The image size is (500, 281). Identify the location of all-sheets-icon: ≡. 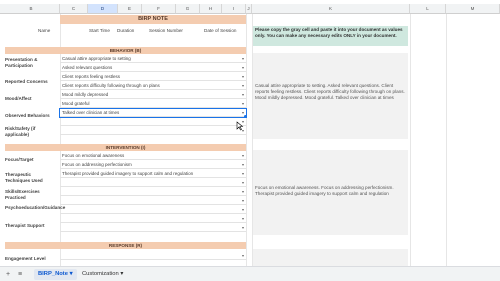
(20, 274).